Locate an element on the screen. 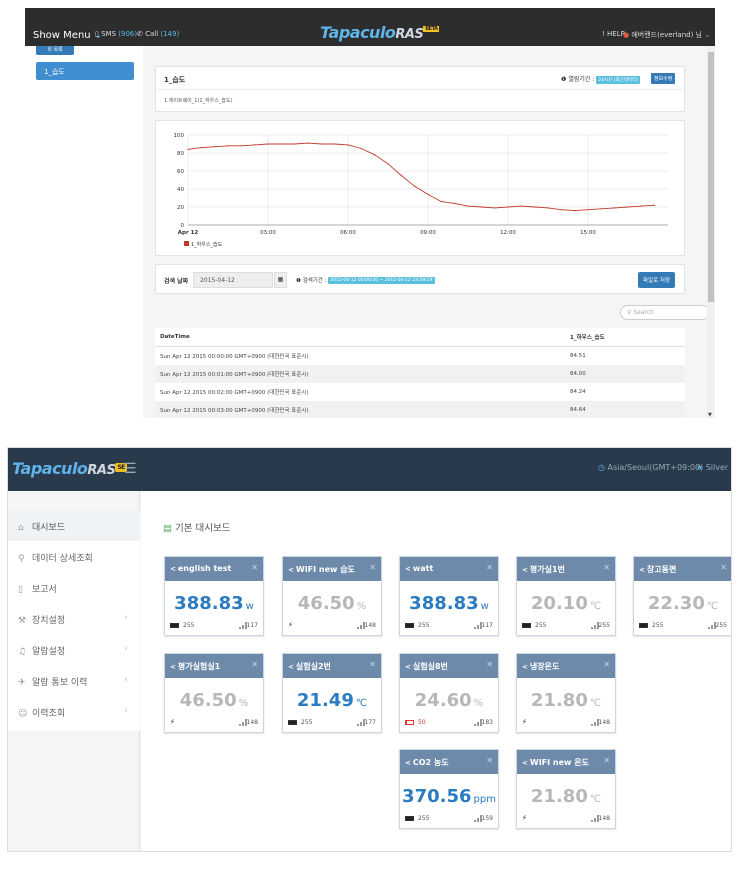  reading-value: 24.60 is located at coordinates (443, 700).